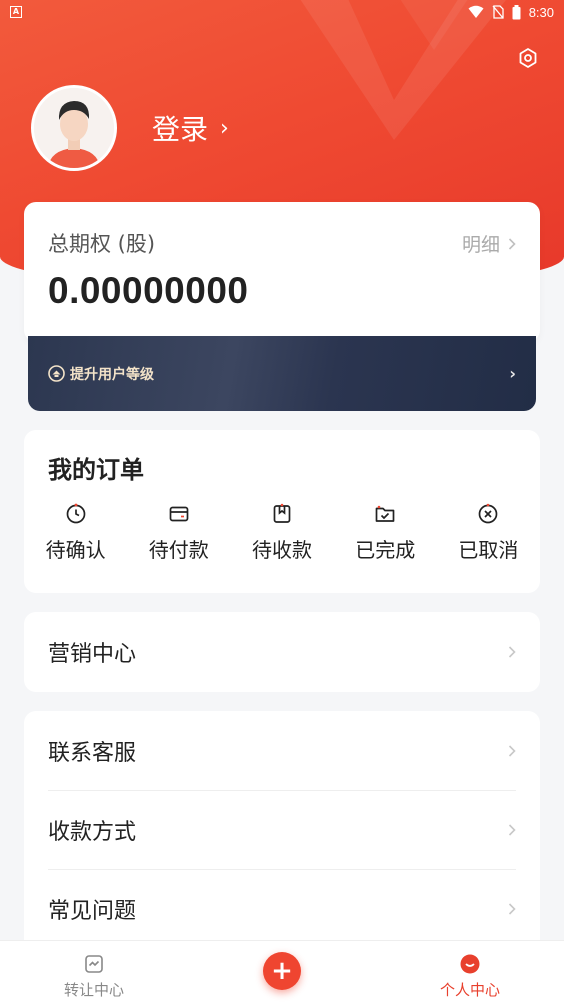 The width and height of the screenshot is (564, 1002). I want to click on equity-detail-link: 明细, so click(489, 243).